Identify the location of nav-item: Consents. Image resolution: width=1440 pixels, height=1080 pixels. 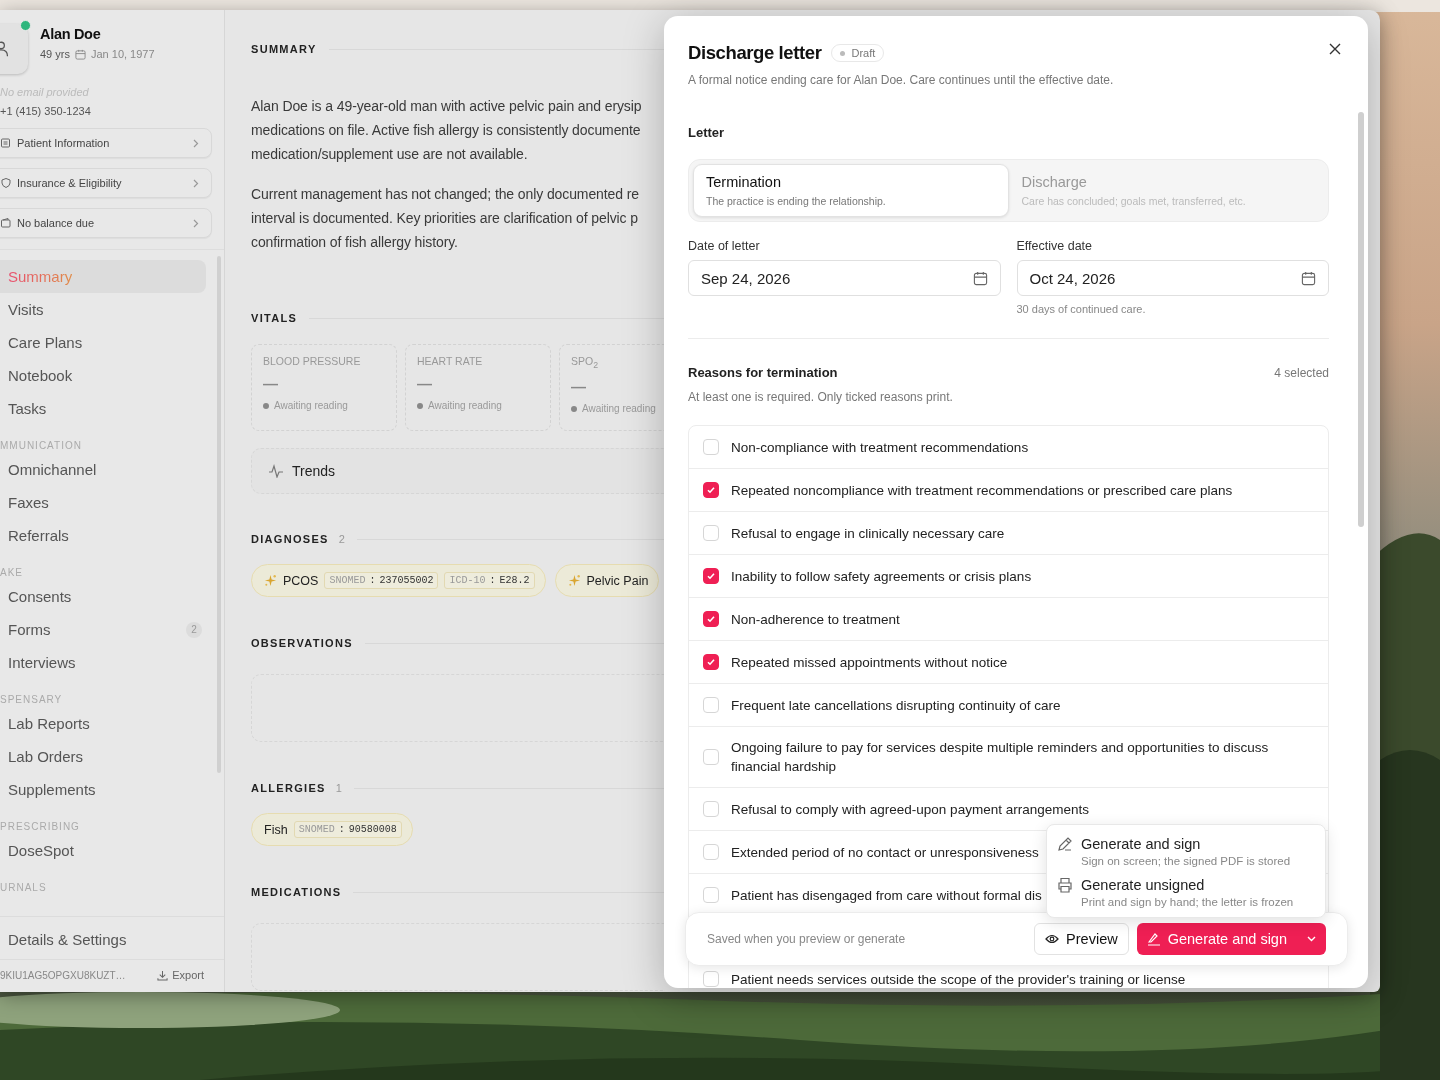
(103, 596).